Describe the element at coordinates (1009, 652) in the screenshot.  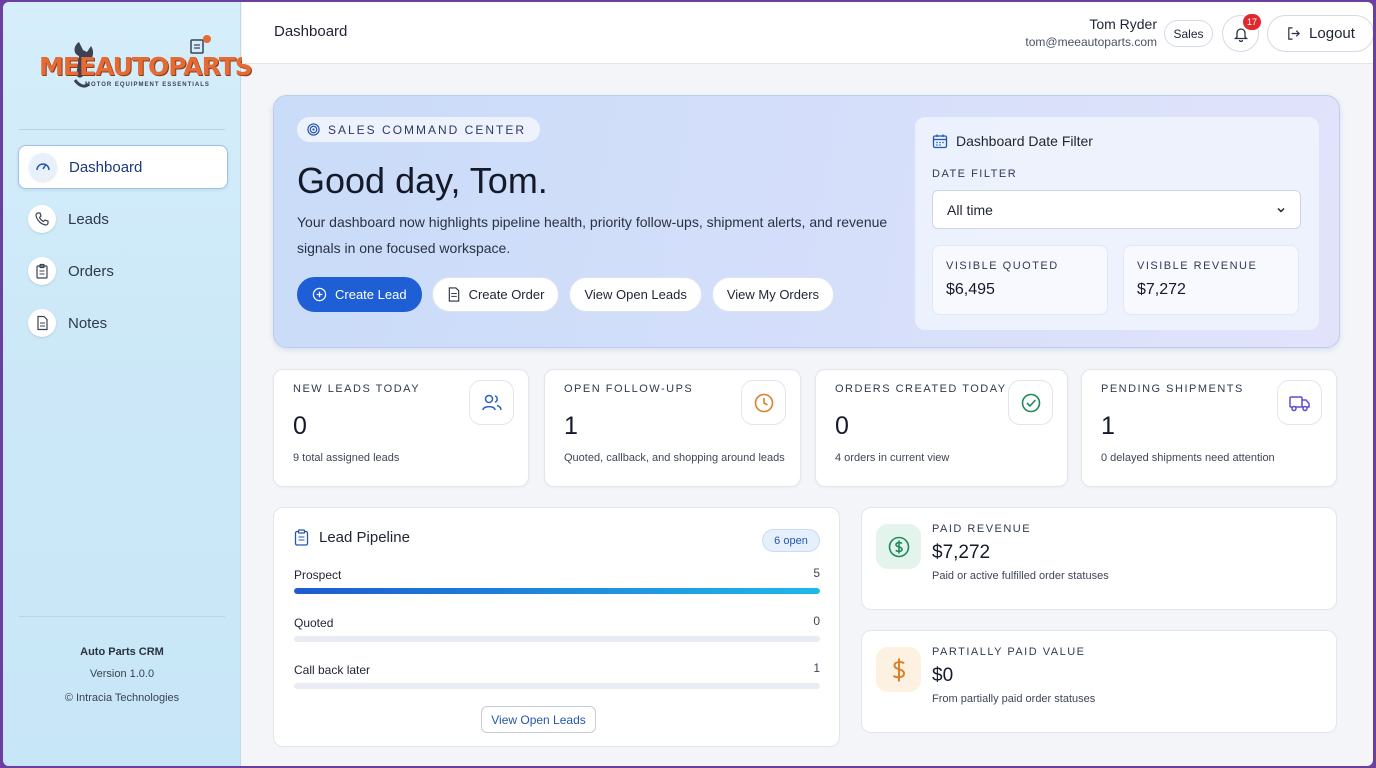
I see `revenue-label: PARTIALLY PAID VALUE` at that location.